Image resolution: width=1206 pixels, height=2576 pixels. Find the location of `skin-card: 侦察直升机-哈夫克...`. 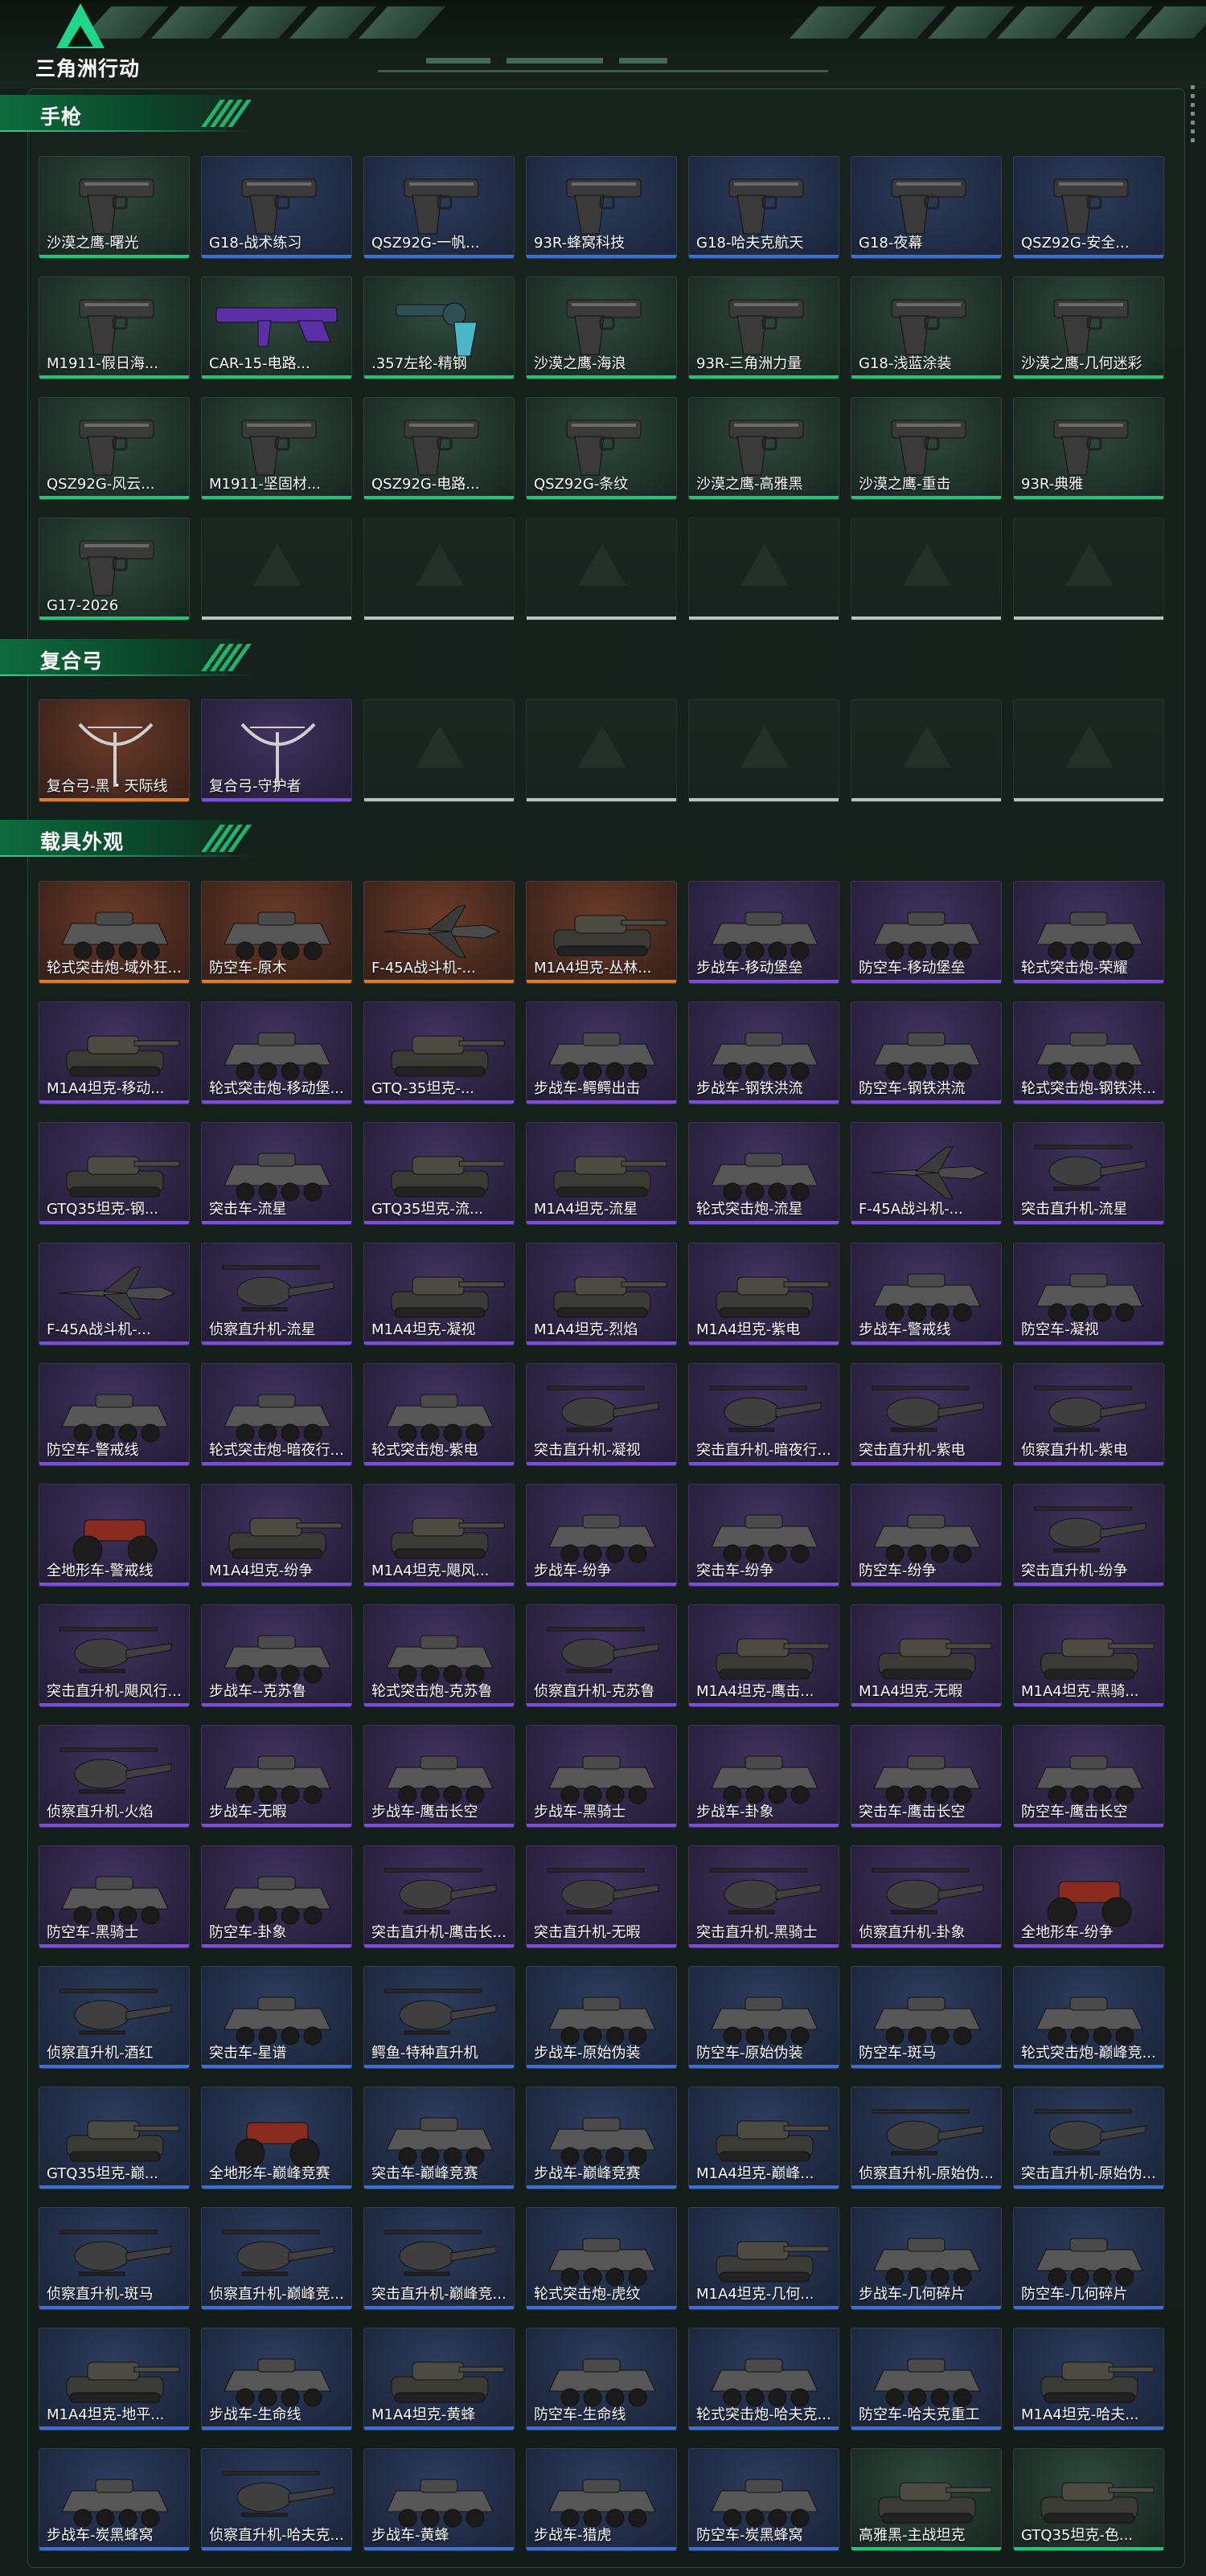

skin-card: 侦察直升机-哈夫克... is located at coordinates (276, 2499).